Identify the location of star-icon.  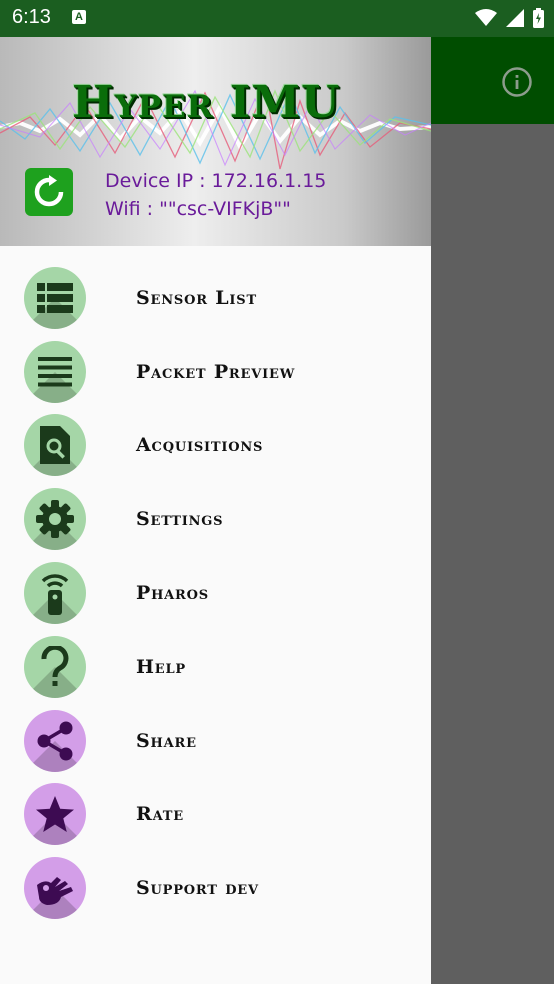
(55, 814).